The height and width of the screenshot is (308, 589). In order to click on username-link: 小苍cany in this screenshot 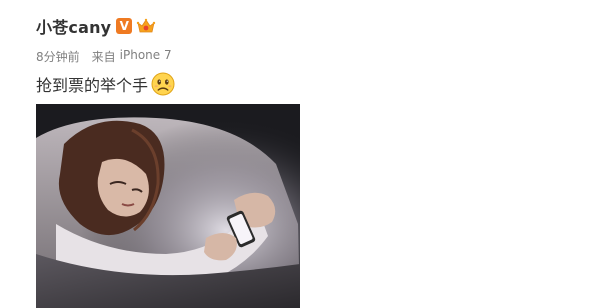, I will do `click(73, 26)`.